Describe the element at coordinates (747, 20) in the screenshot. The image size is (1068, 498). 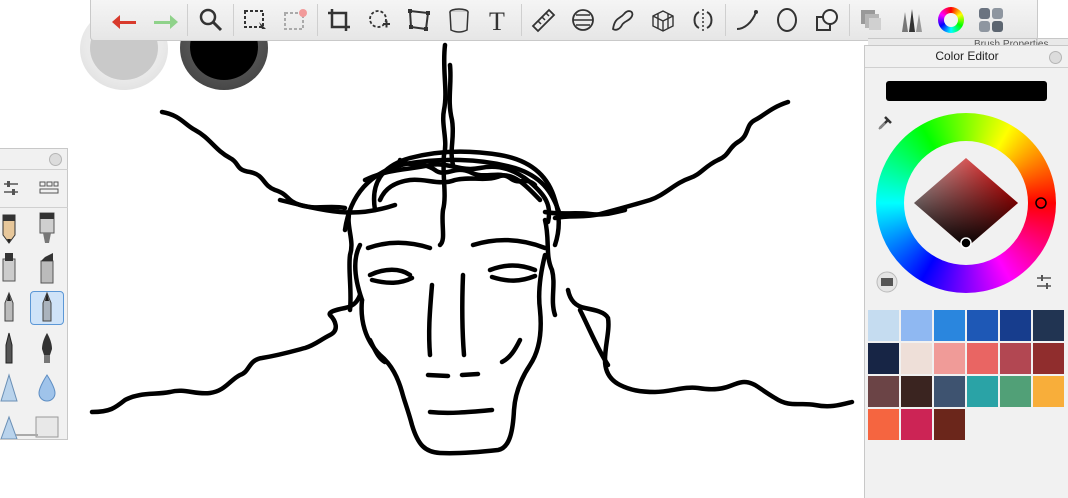
I see `stroke-icon` at that location.